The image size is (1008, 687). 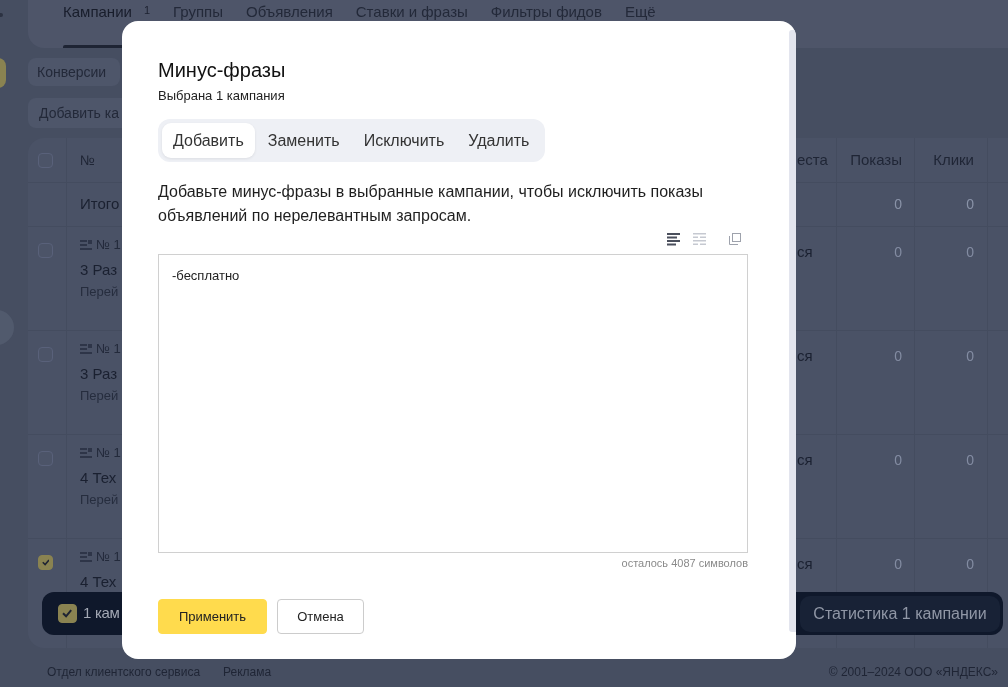 What do you see at coordinates (88, 160) in the screenshot?
I see `column-header: №` at bounding box center [88, 160].